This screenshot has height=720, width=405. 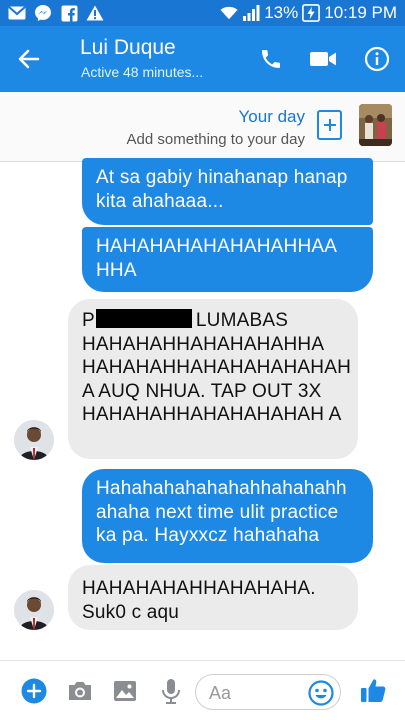 What do you see at coordinates (311, 13) in the screenshot?
I see `battery-icon` at bounding box center [311, 13].